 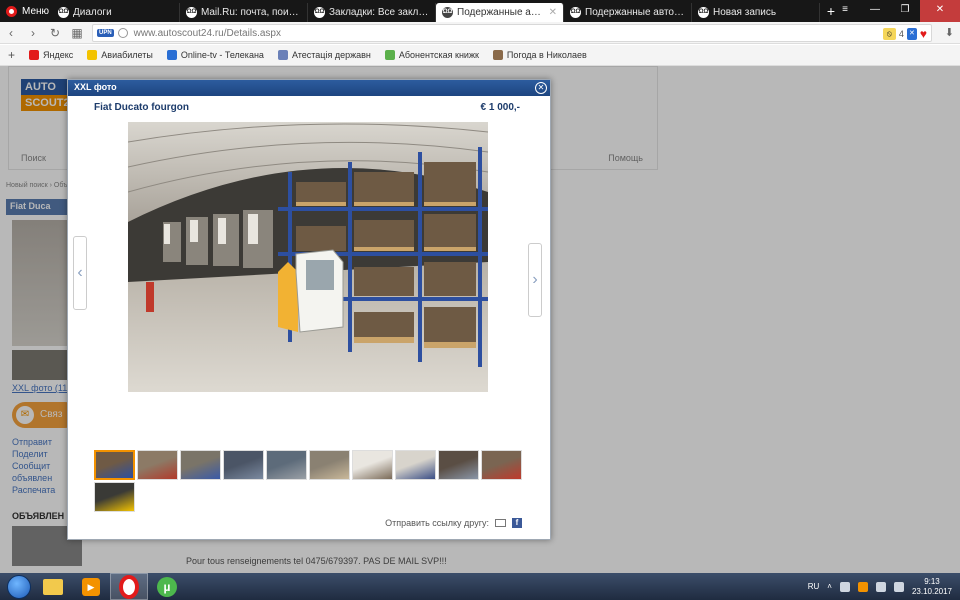 I want to click on chevron-left-icon: ‹, so click(x=80, y=273).